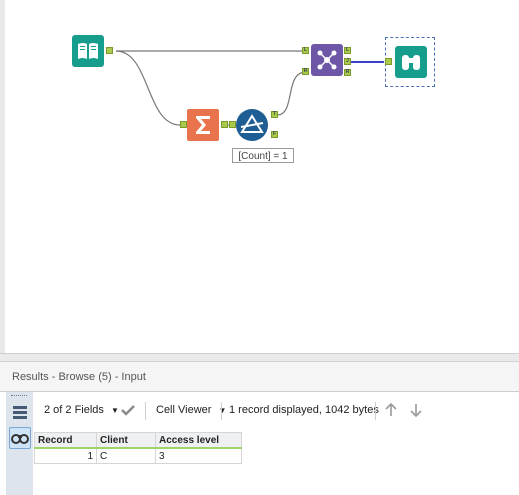 This screenshot has height=495, width=519. I want to click on summarize-tool, so click(203, 125).